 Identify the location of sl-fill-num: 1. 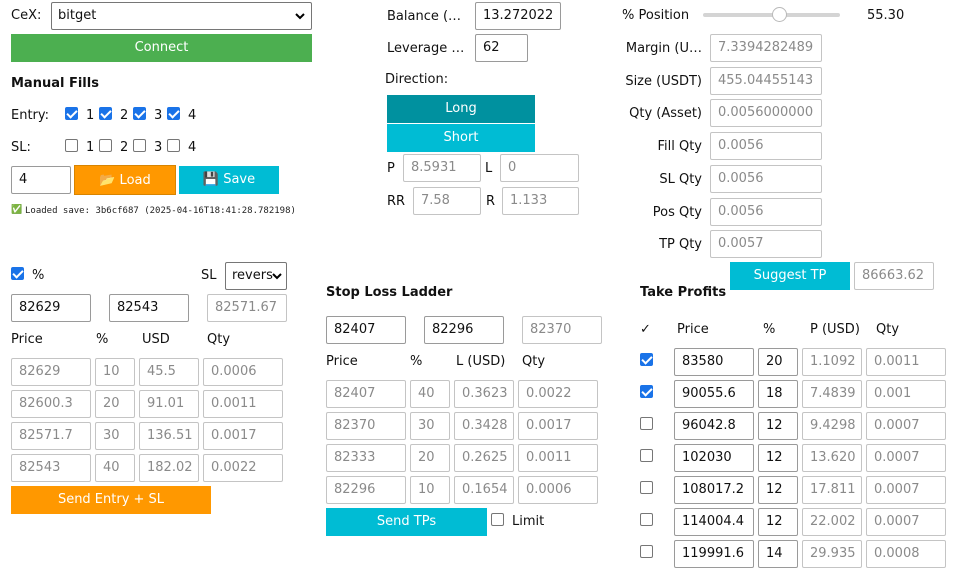
(90, 147).